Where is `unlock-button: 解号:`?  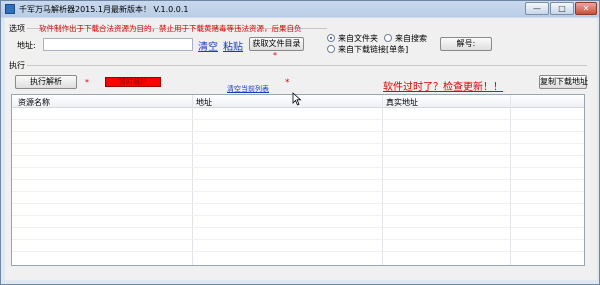
unlock-button: 解号: is located at coordinates (466, 44).